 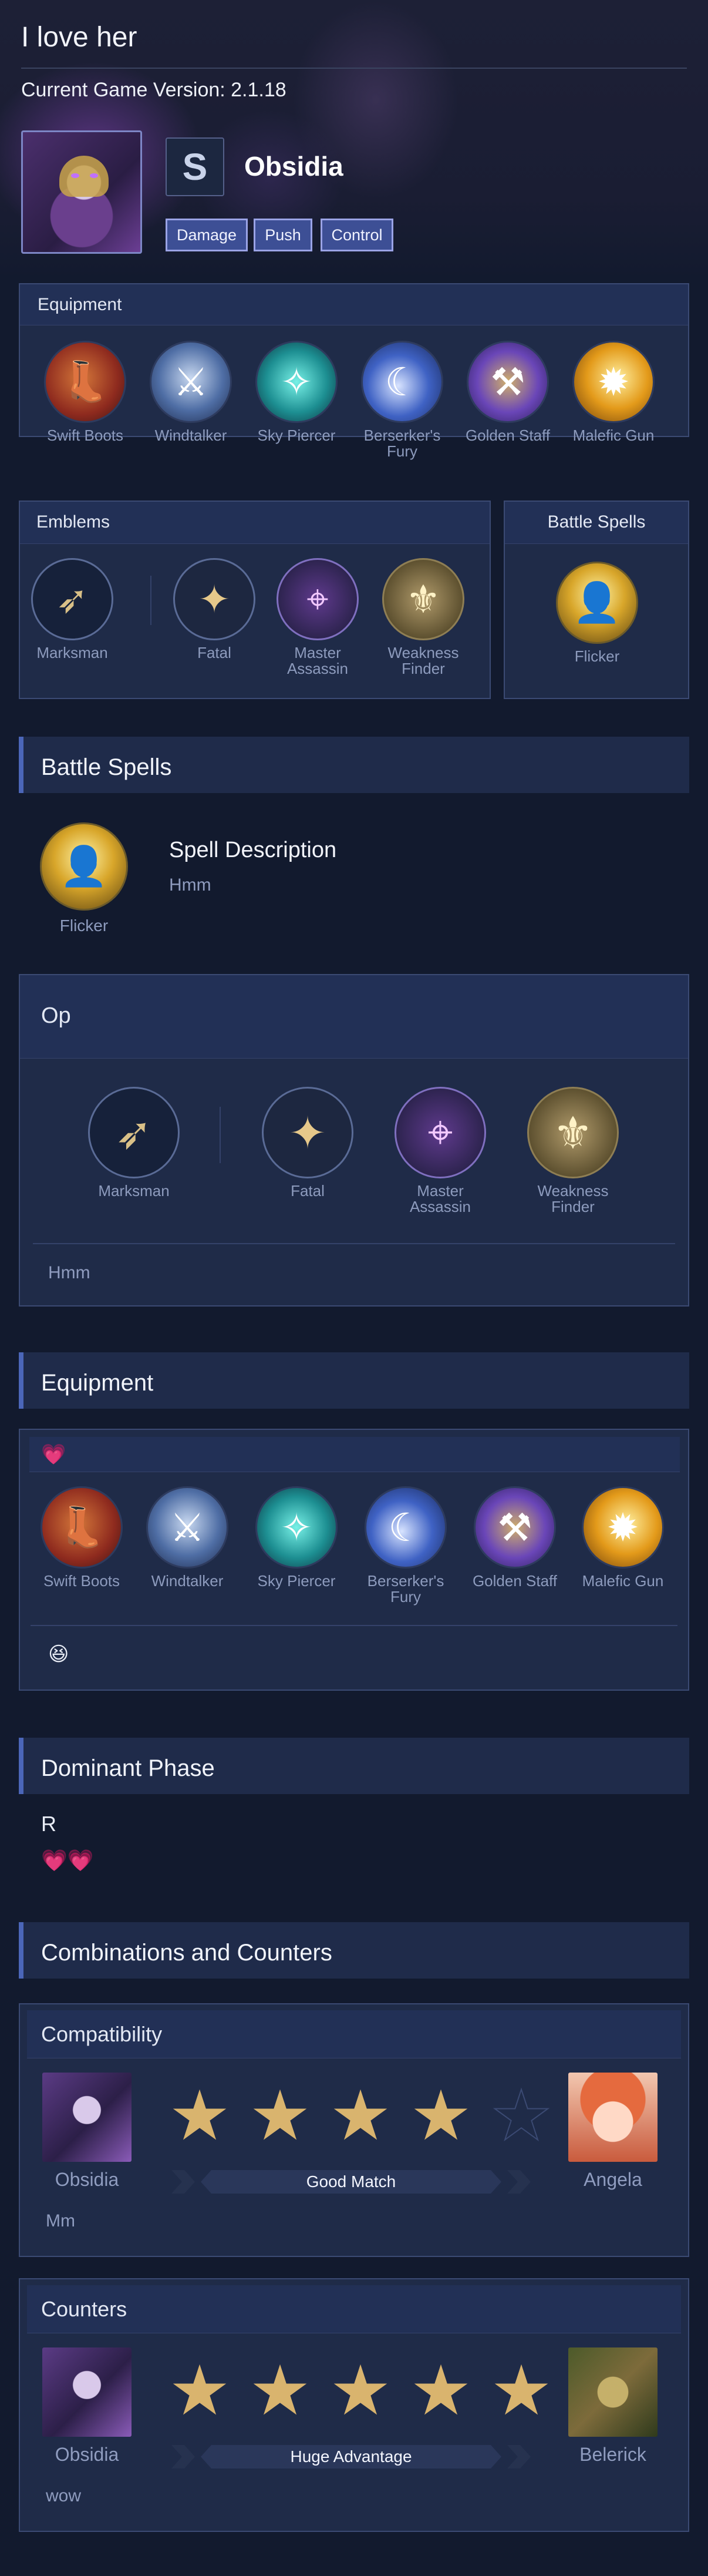 I want to click on tag-damage: Damage, so click(x=207, y=235).